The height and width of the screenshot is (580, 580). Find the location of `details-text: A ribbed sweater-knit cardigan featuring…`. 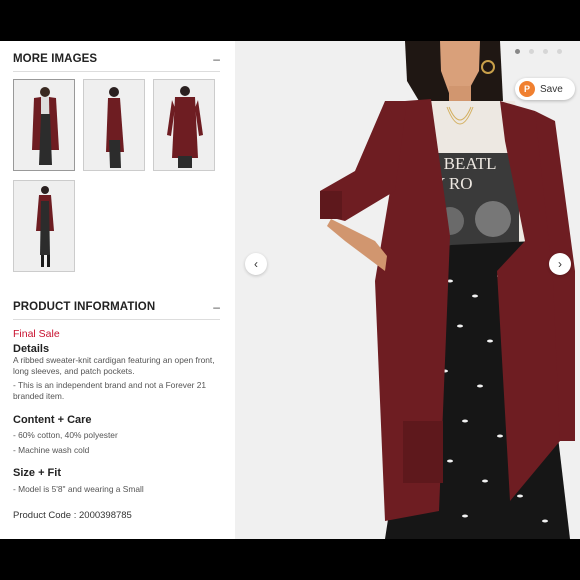

details-text: A ribbed sweater-knit cardigan featuring… is located at coordinates (114, 365).